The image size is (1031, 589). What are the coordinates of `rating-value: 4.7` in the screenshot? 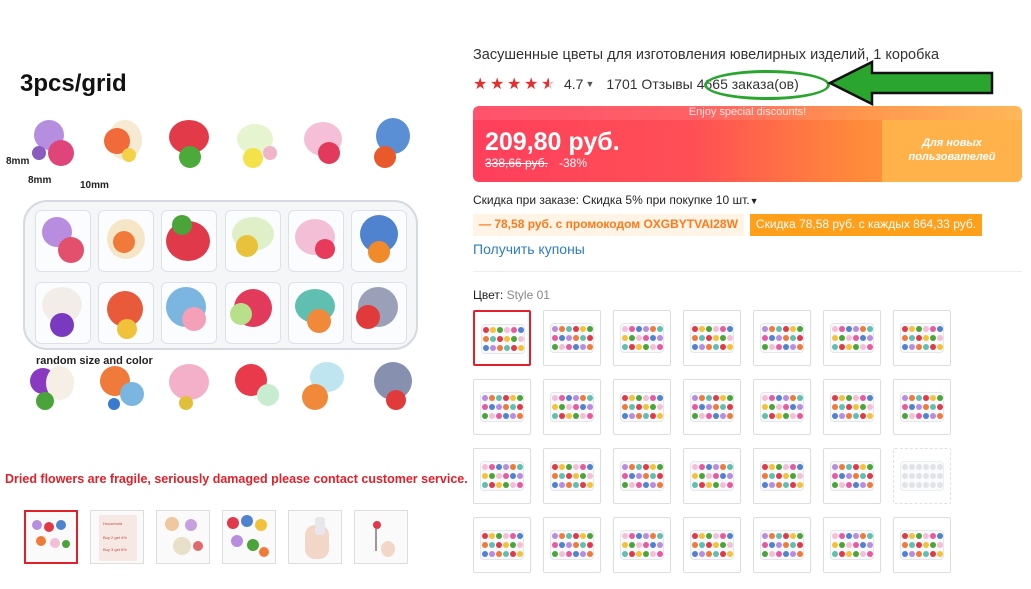 It's located at (573, 84).